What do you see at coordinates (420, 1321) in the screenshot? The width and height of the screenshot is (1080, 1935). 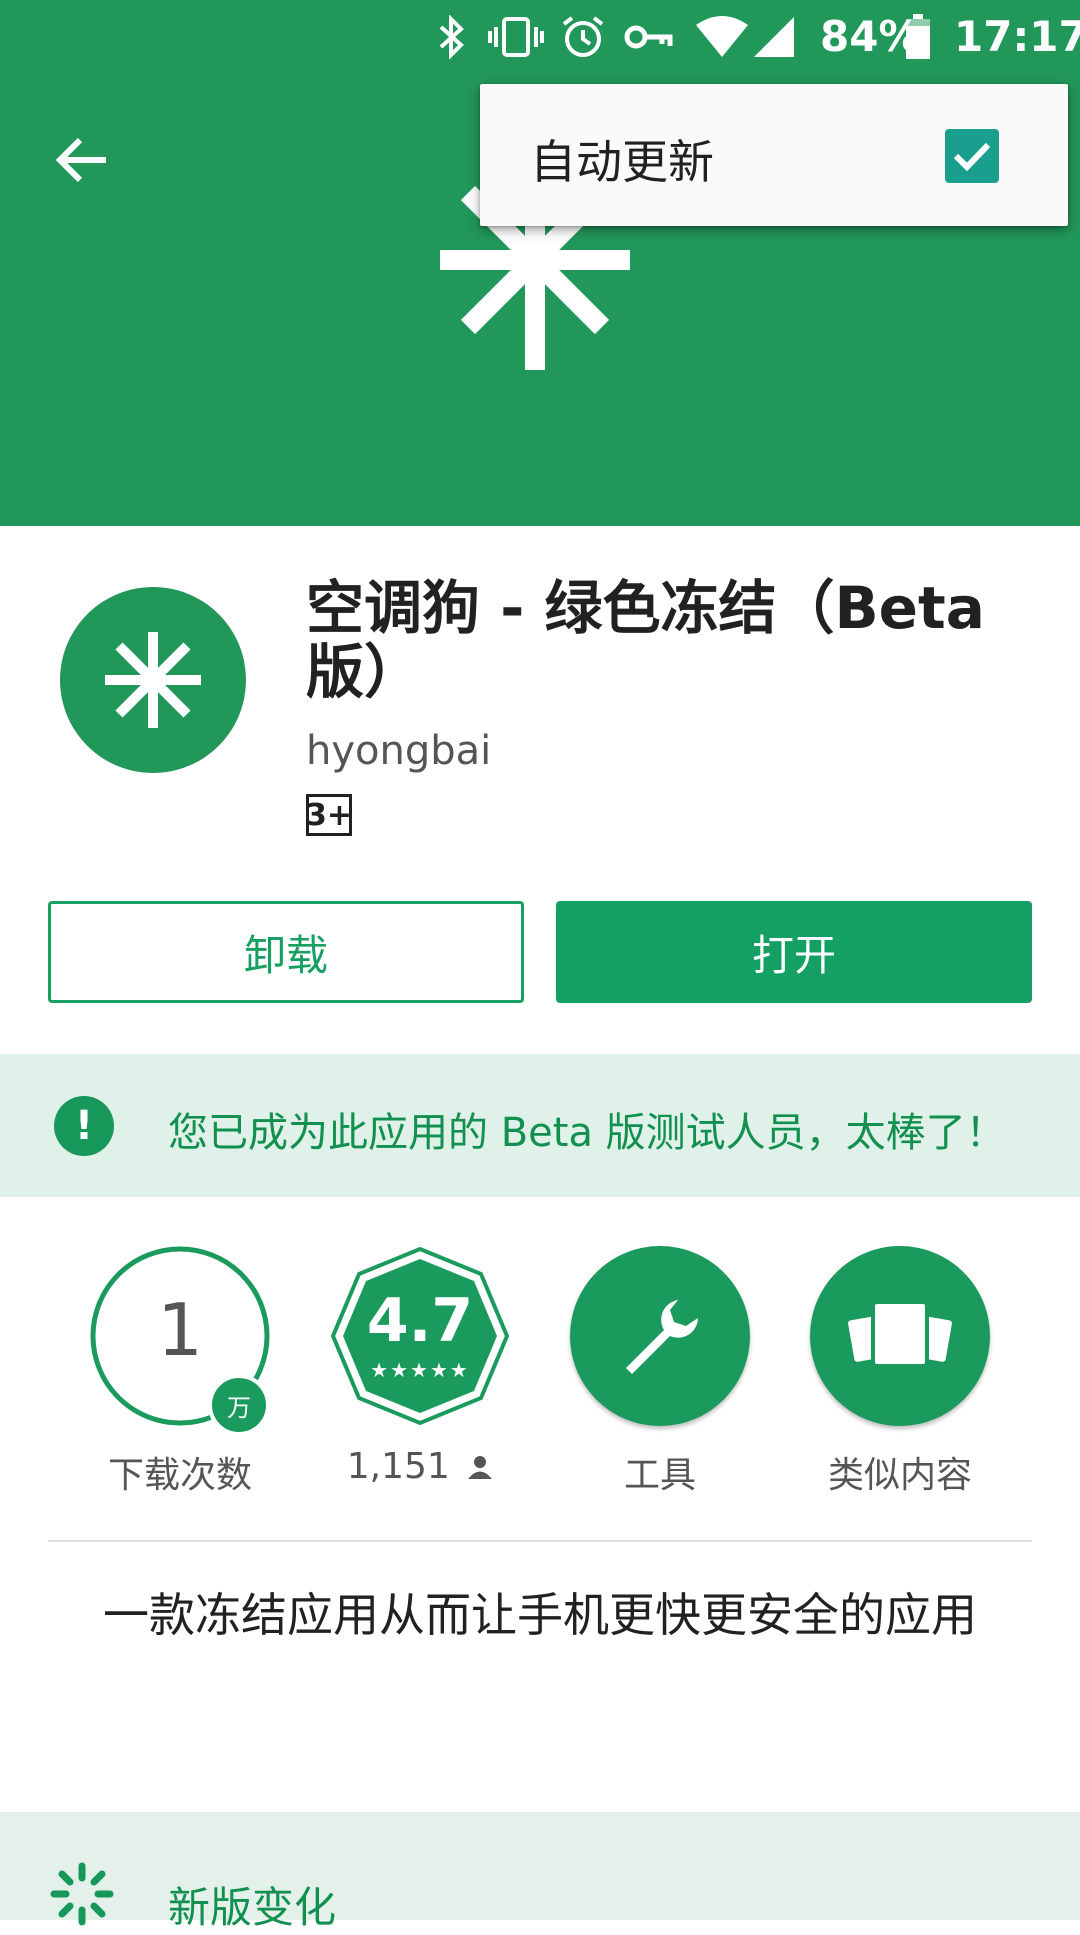 I see `rating-value: 4.7` at bounding box center [420, 1321].